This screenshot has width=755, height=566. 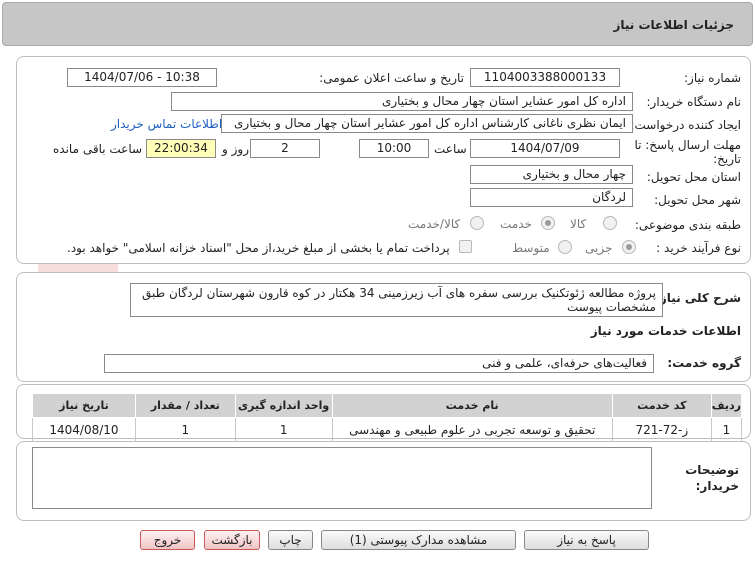 I want to click on remaining-time-field: 22:00:34, so click(x=181, y=148).